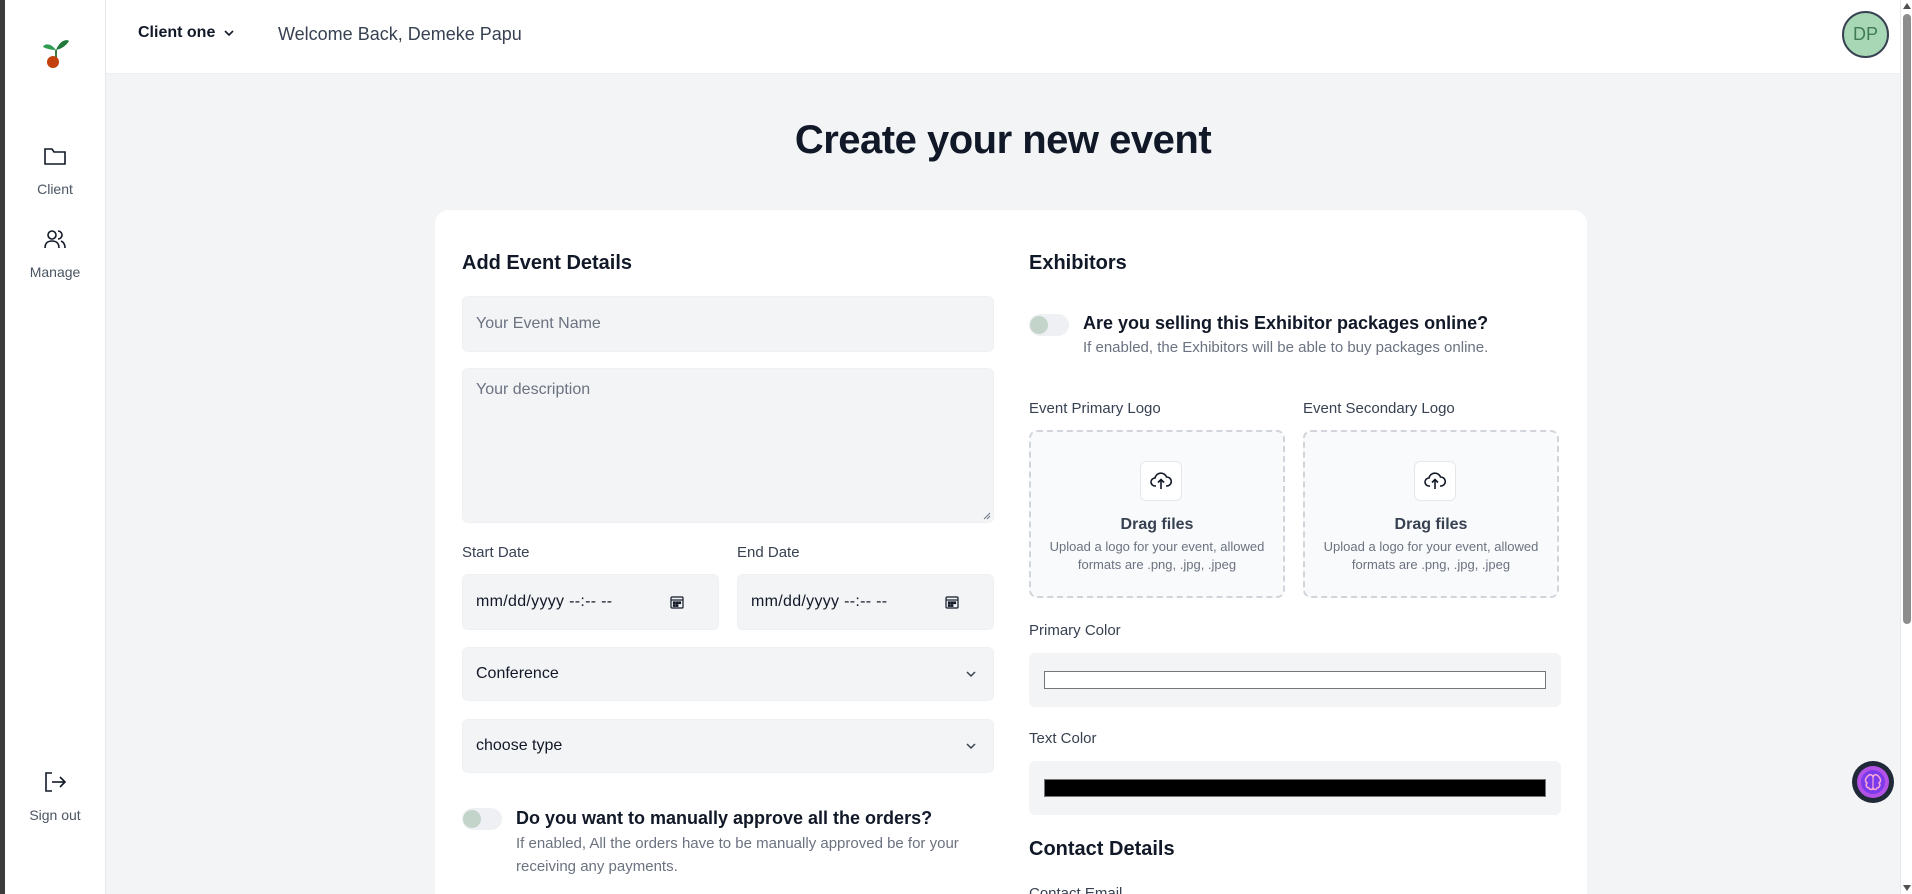 This screenshot has height=894, width=1912. What do you see at coordinates (1003, 37) in the screenshot?
I see `top-header: Client one Welcome Back, Demeke Papu DP` at bounding box center [1003, 37].